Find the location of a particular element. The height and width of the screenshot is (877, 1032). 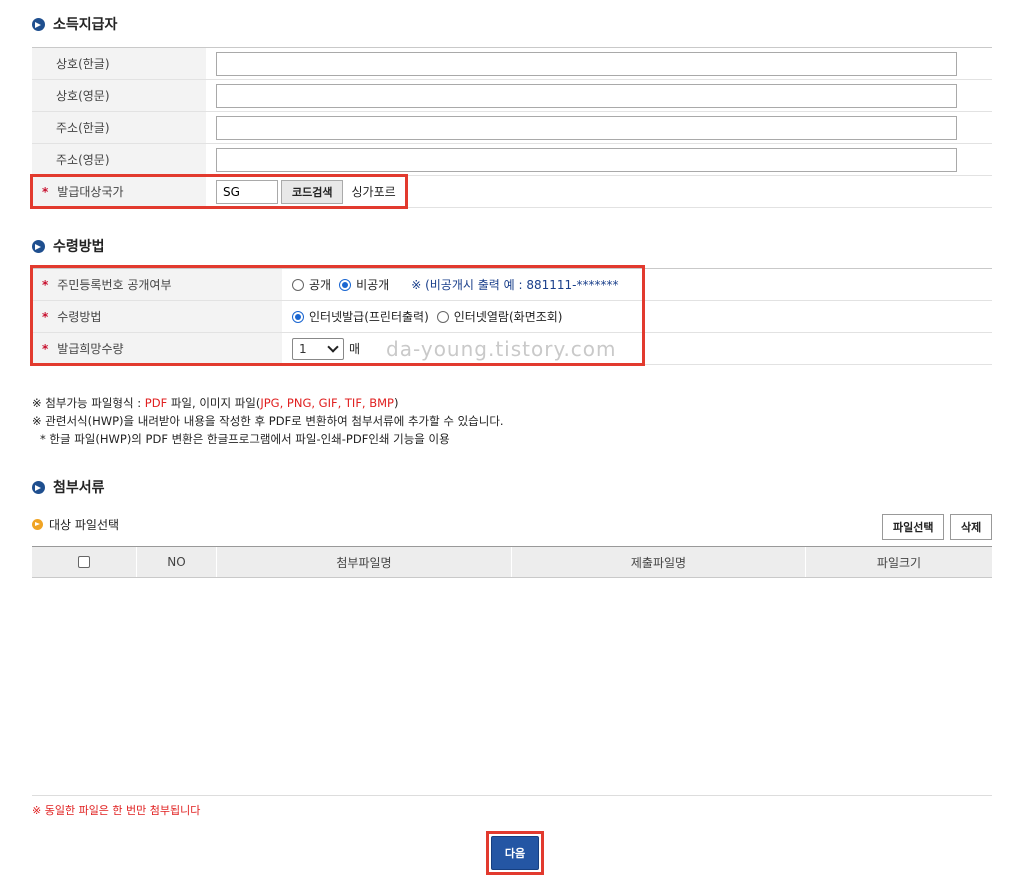

section-title-receive: 수령방법 is located at coordinates (68, 246).